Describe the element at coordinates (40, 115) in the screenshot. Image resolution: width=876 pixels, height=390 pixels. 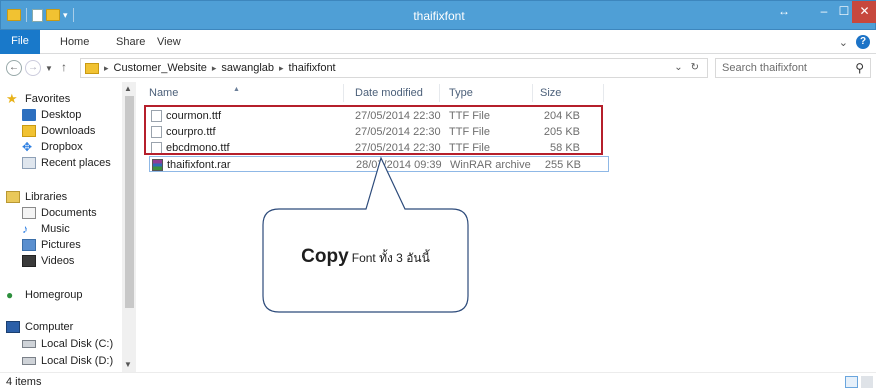
I see `nav-item-desktop: Desktop` at that location.